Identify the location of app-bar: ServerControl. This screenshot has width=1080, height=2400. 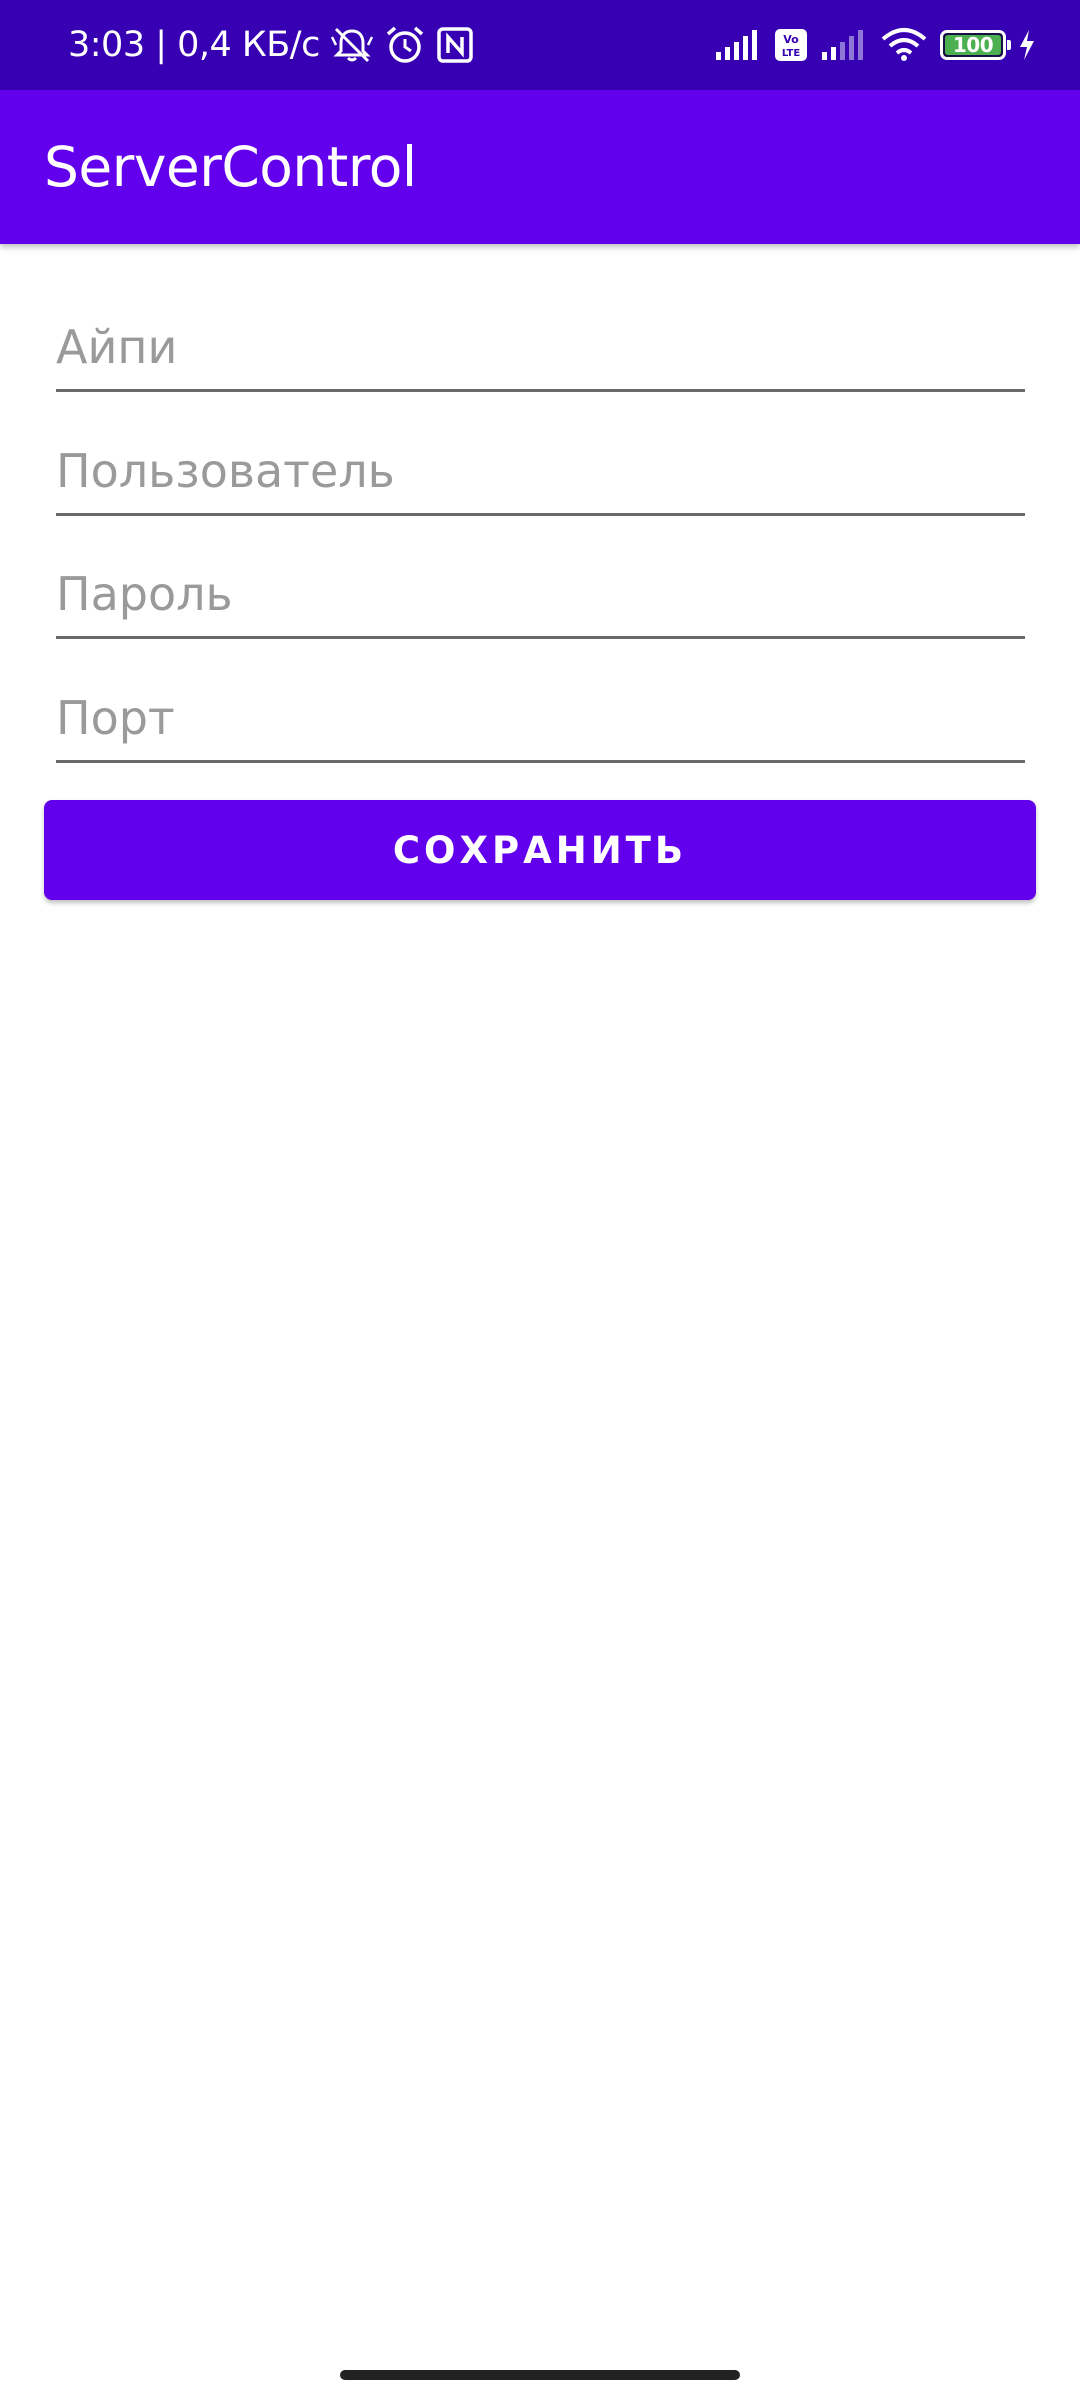
(540, 167).